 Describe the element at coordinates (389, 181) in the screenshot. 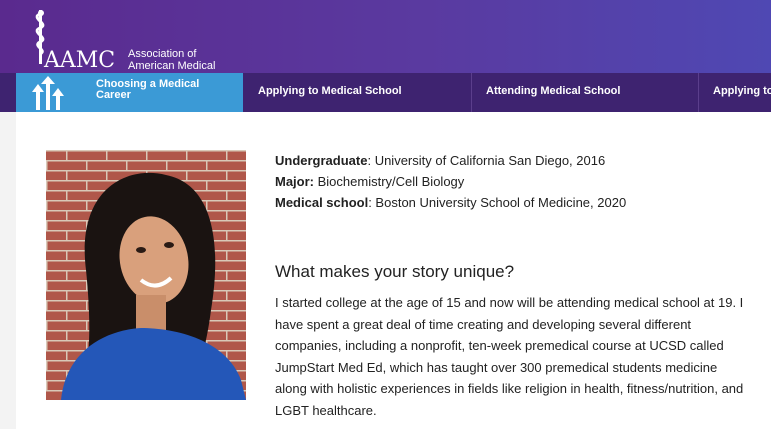

I see `major-value: Biochemistry/Cell Biology` at that location.